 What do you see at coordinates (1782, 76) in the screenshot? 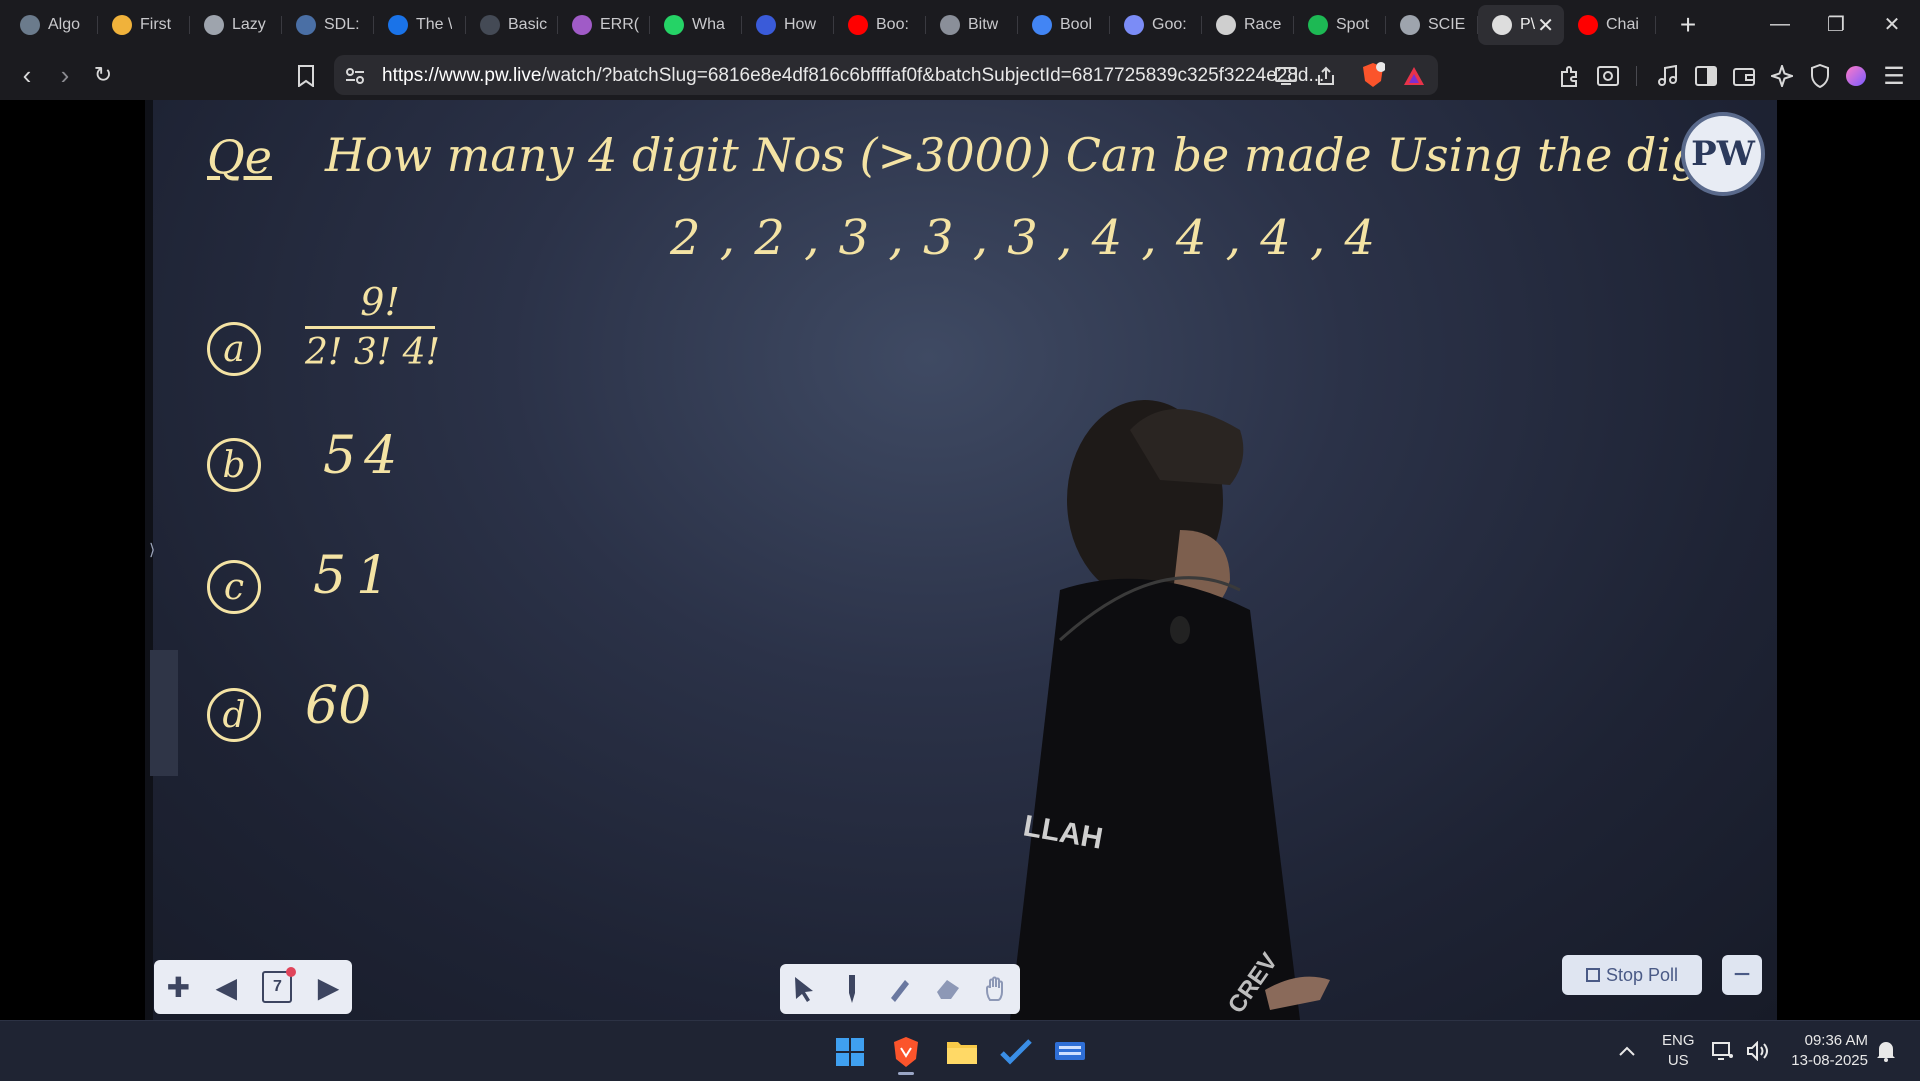
I see `leo-ai-icon` at bounding box center [1782, 76].